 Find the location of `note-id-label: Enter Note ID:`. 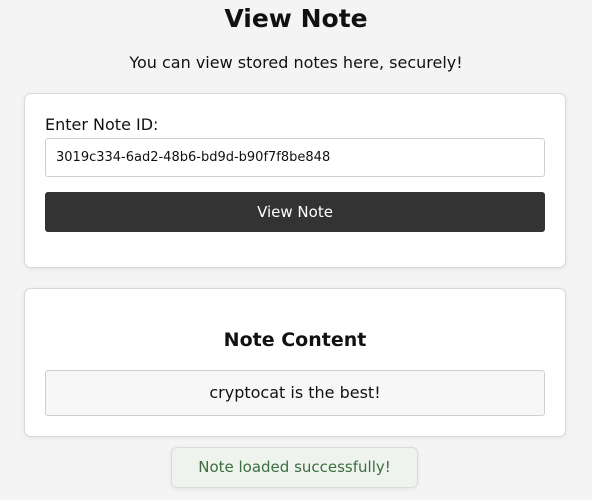

note-id-label: Enter Note ID: is located at coordinates (102, 124).